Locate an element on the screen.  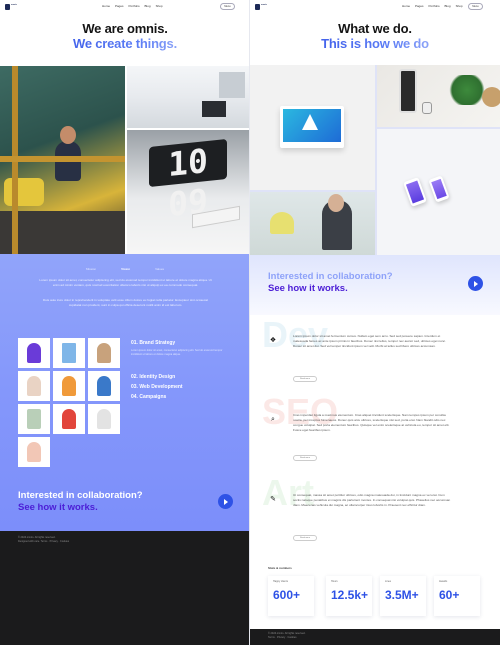
monitor-mockup-photo is located at coordinates (312, 127).